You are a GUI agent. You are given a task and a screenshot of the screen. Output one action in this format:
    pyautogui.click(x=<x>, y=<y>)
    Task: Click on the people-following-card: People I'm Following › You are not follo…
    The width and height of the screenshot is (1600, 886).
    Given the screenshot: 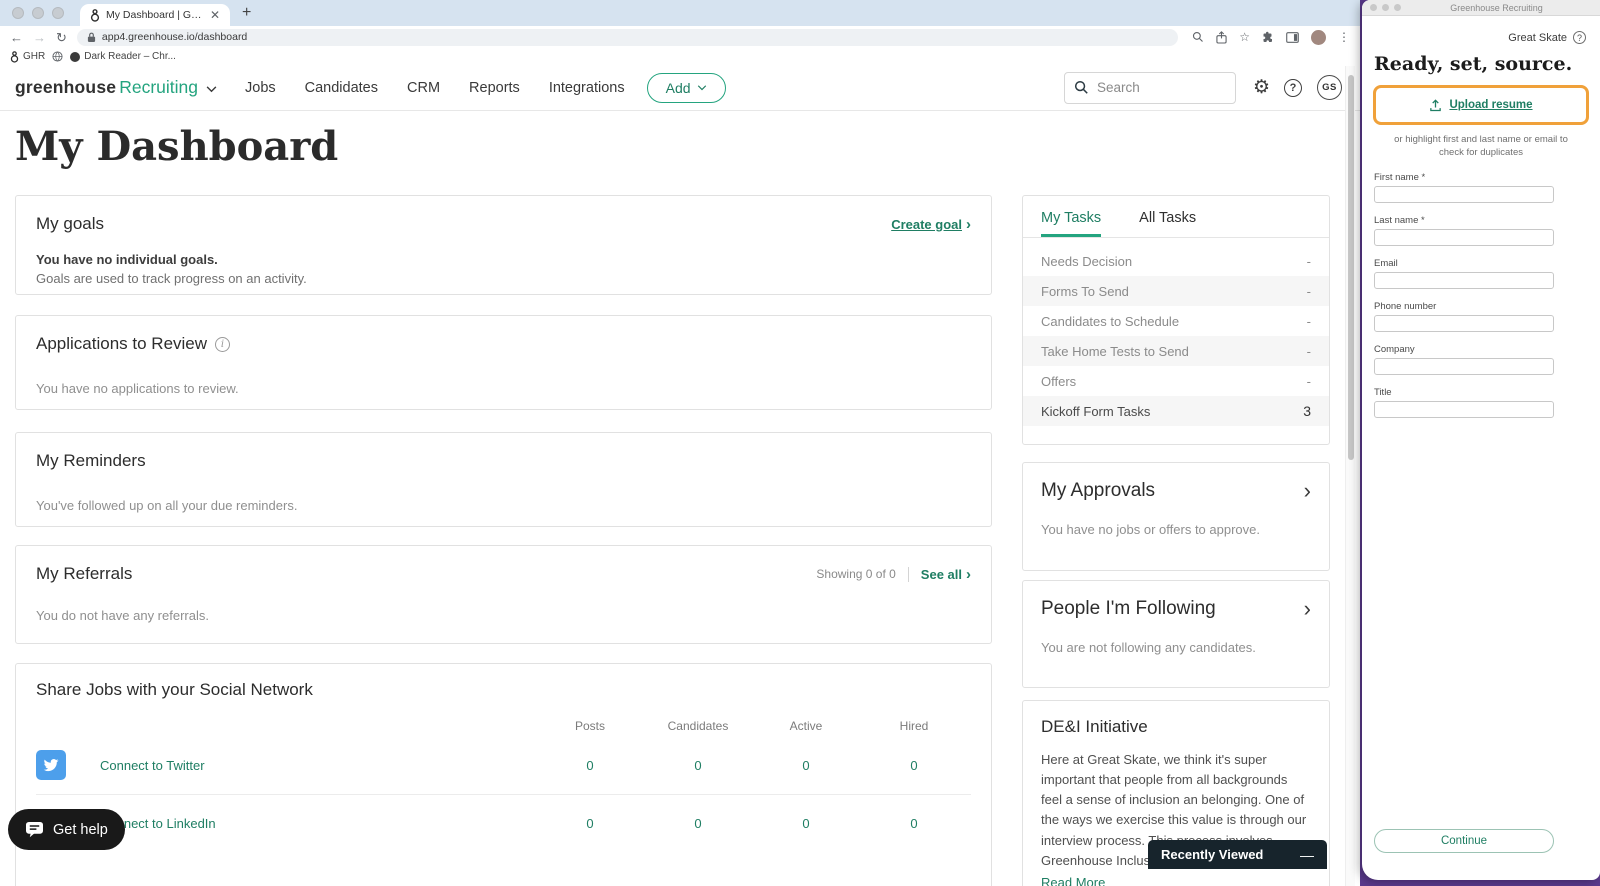 What is the action you would take?
    pyautogui.click(x=1176, y=634)
    